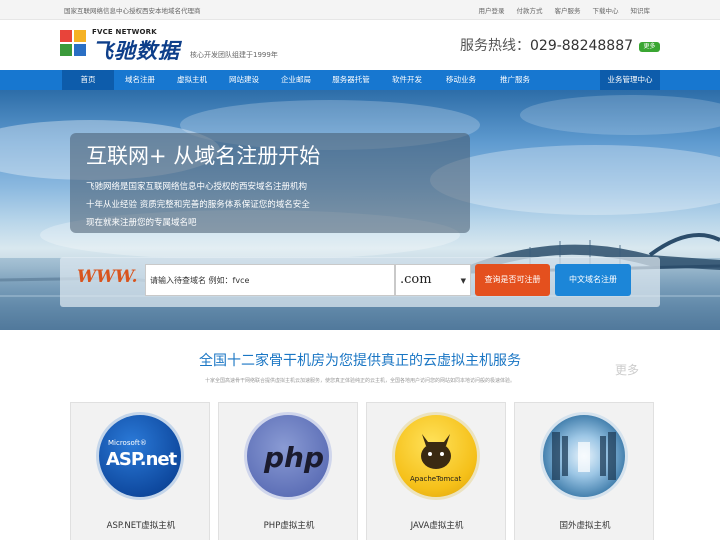 The height and width of the screenshot is (540, 720). Describe the element at coordinates (416, 279) in the screenshot. I see `tld-selected-value: .com` at that location.